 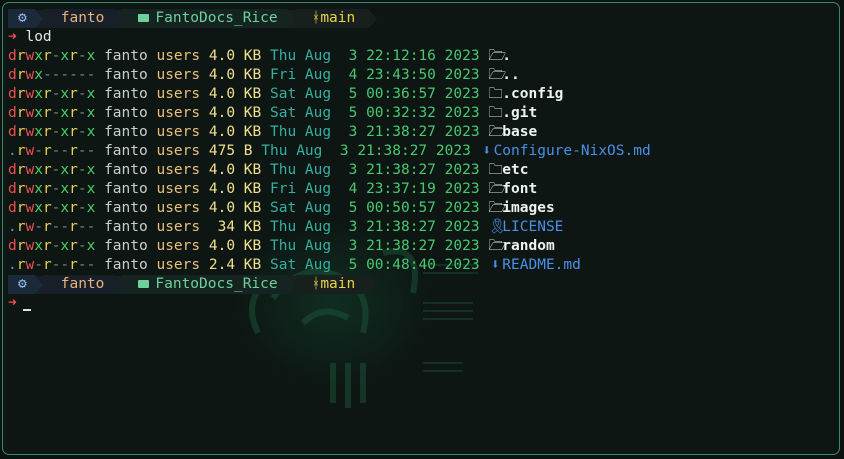 What do you see at coordinates (528, 246) in the screenshot?
I see `file-name: random` at bounding box center [528, 246].